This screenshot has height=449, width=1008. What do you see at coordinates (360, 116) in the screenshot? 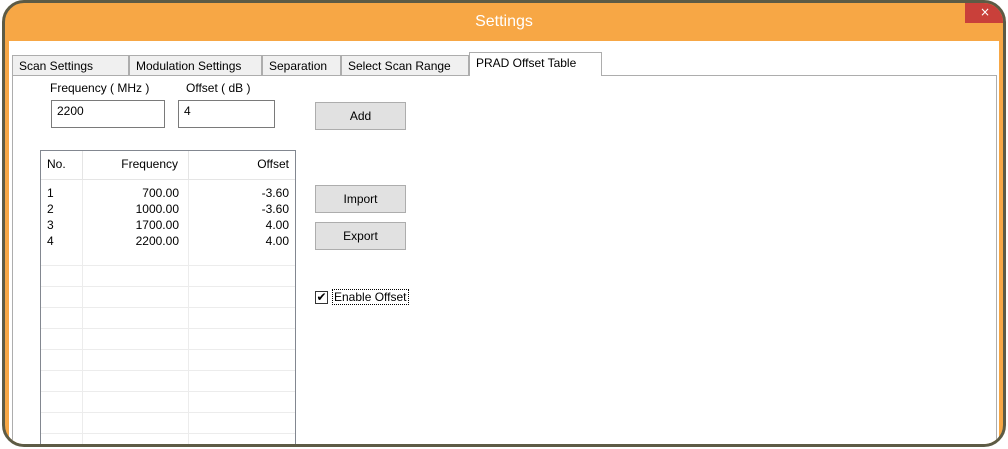
I see `add-button: Add` at bounding box center [360, 116].